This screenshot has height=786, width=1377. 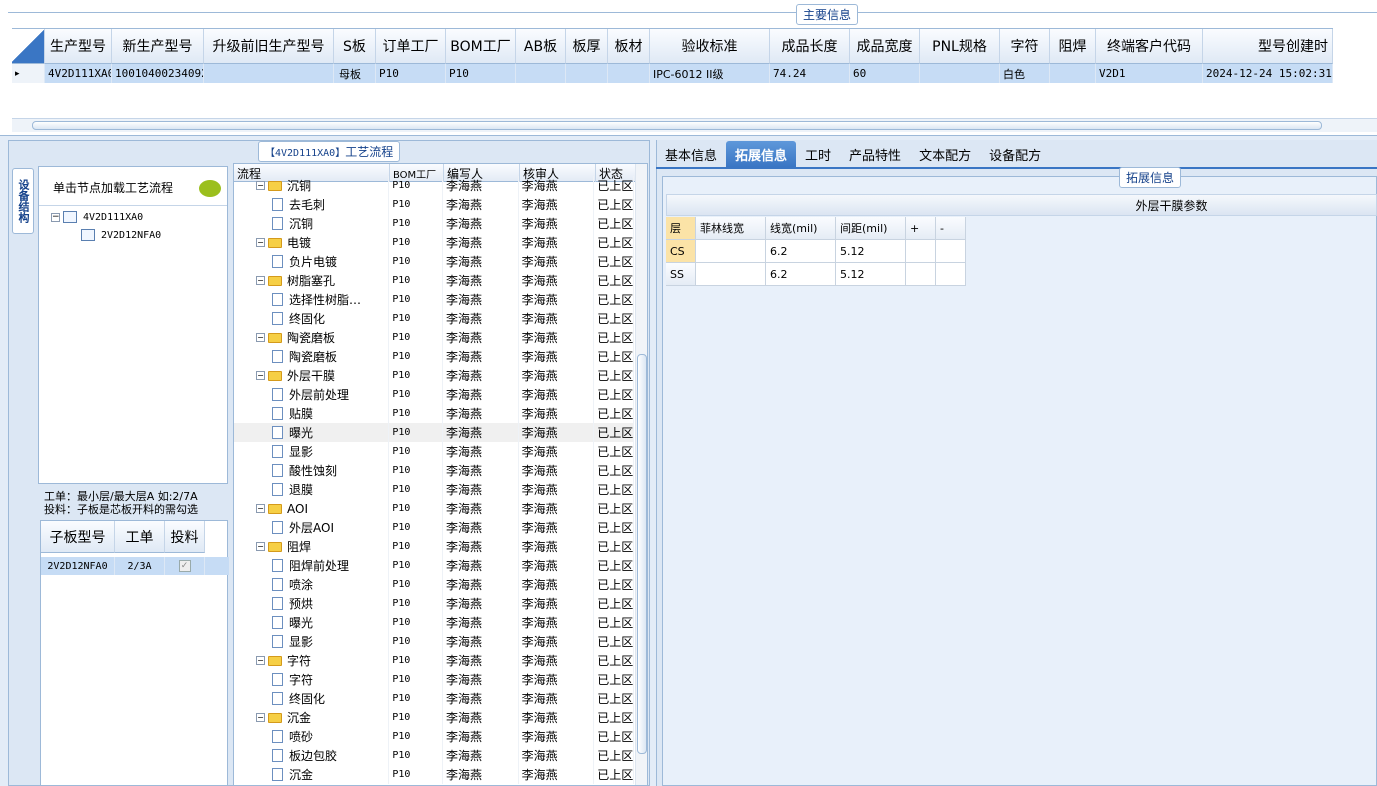 I want to click on param-row: SS 6.2 5.12, so click(x=816, y=274).